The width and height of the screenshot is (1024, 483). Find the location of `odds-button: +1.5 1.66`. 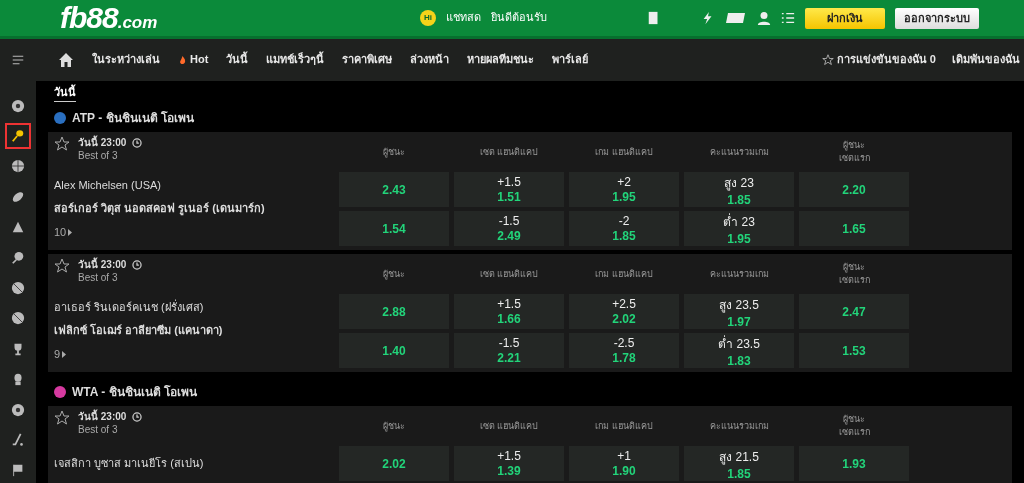

odds-button: +1.5 1.66 is located at coordinates (509, 311).